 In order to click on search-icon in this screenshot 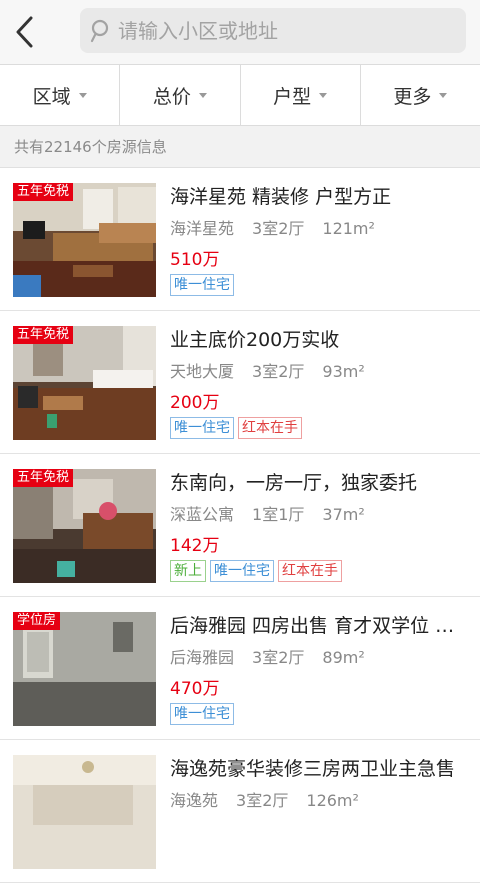, I will do `click(99, 30)`.